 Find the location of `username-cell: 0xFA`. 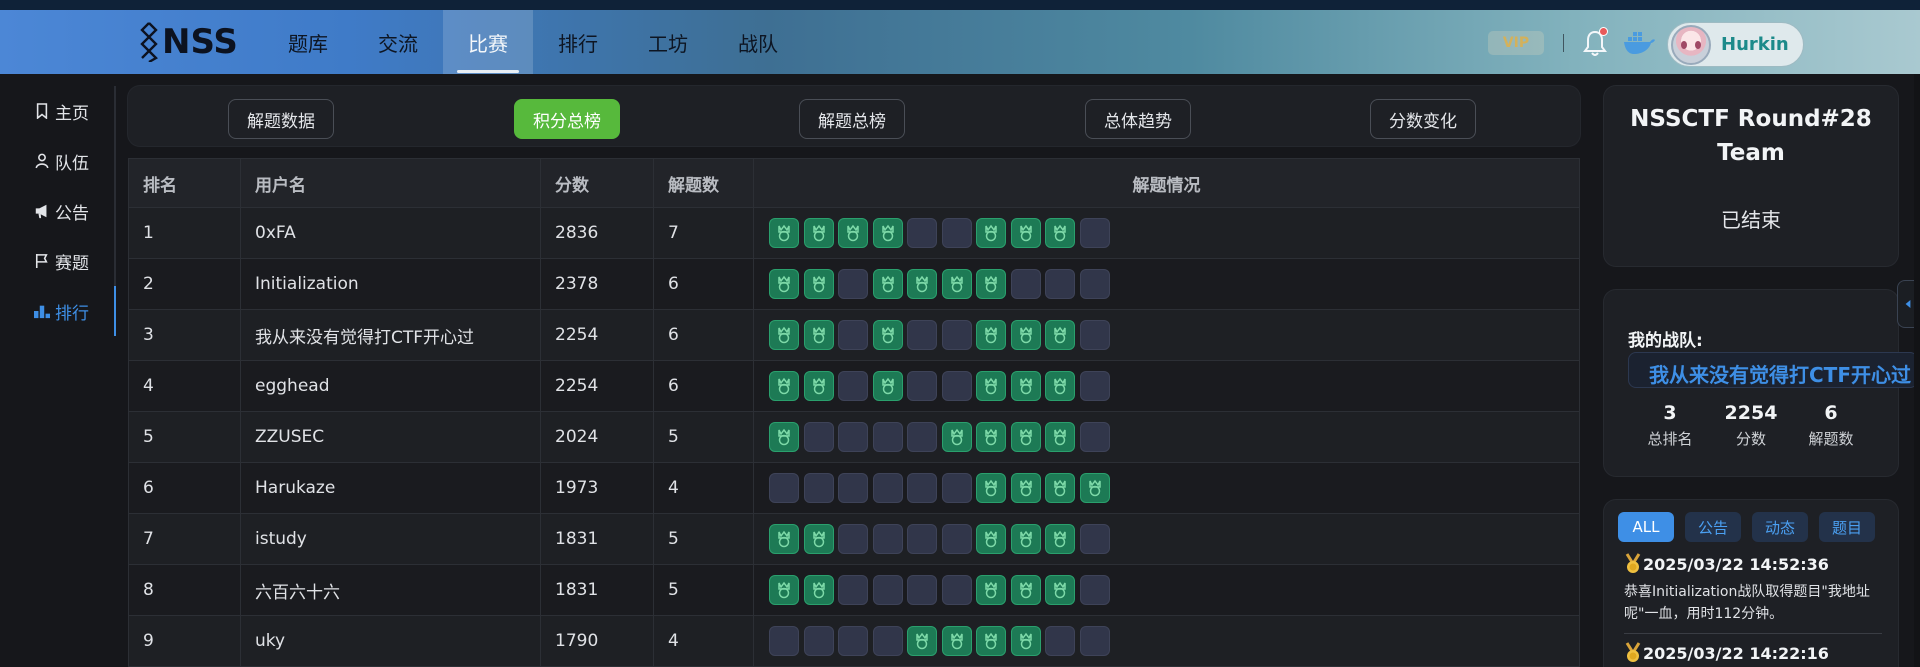

username-cell: 0xFA is located at coordinates (391, 233).